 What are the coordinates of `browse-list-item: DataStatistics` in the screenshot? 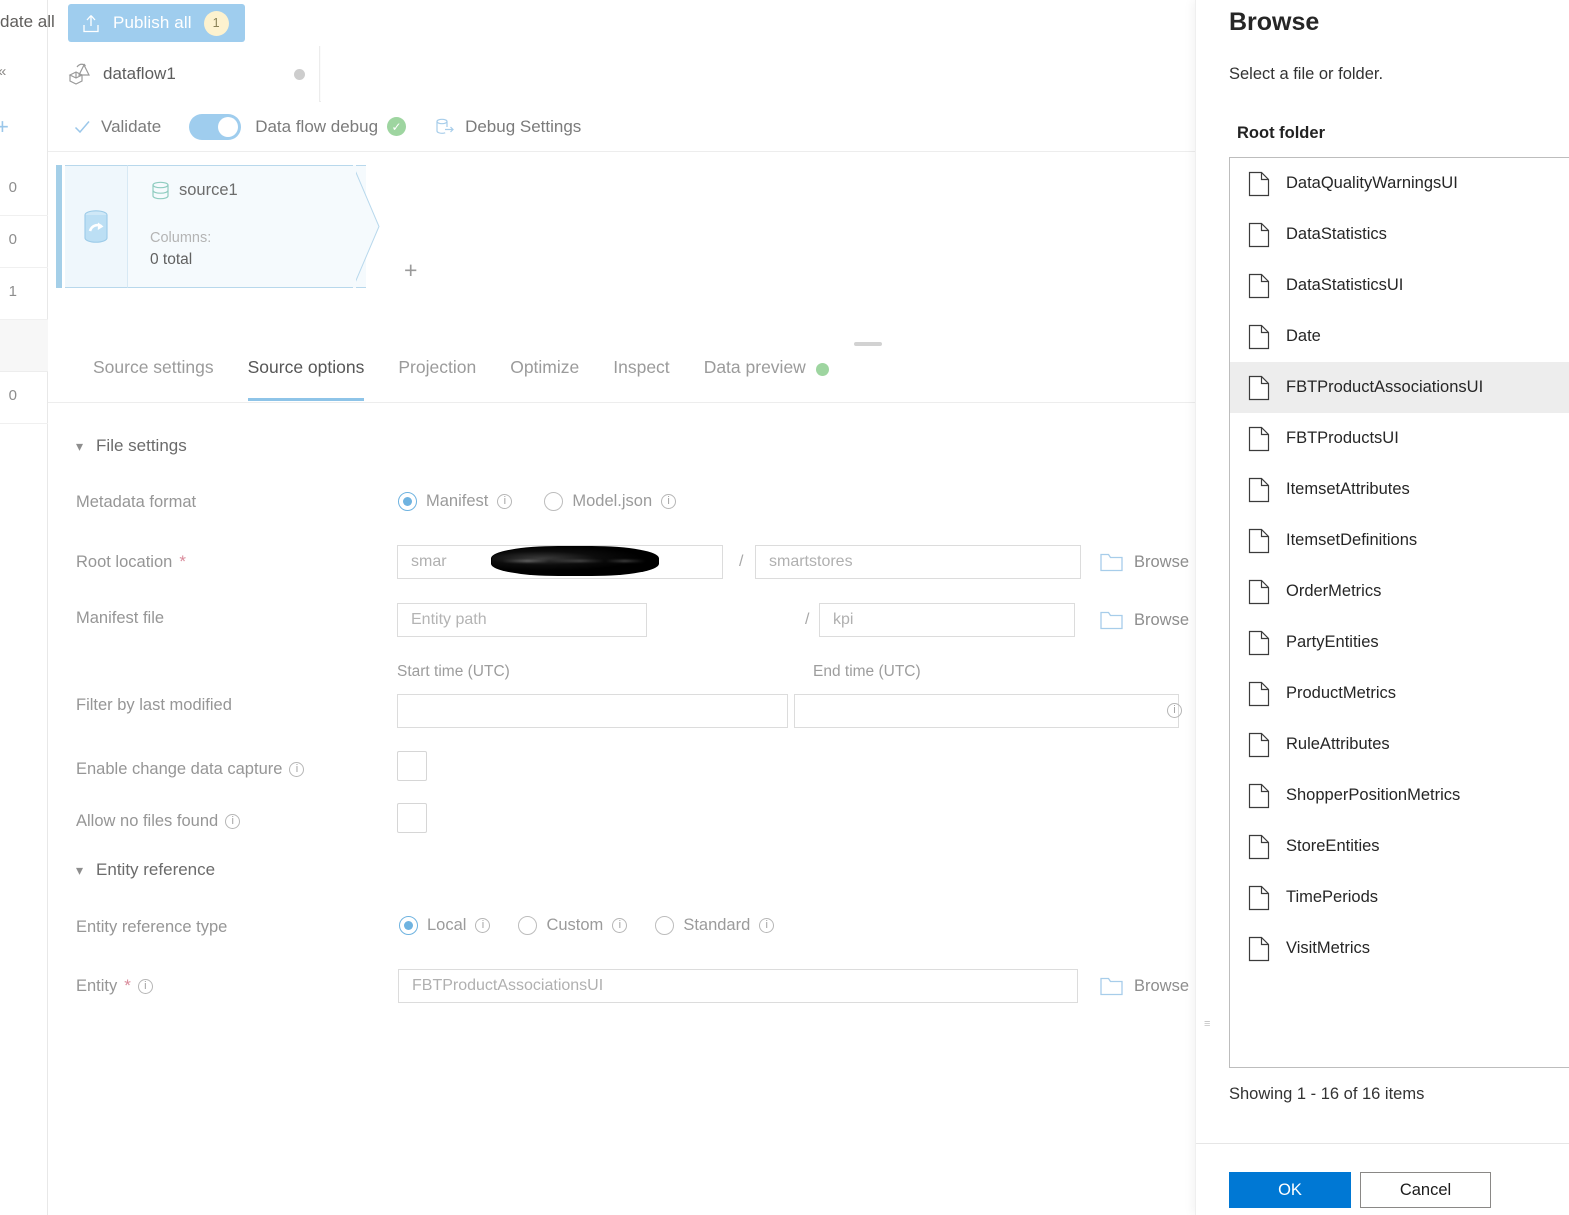 It's located at (1399, 234).